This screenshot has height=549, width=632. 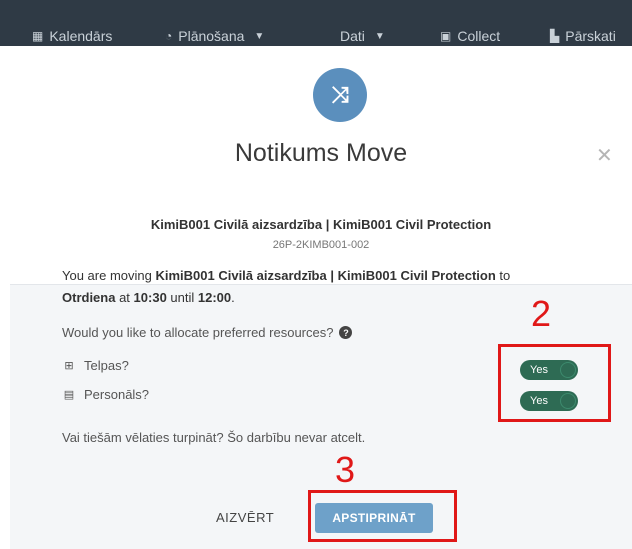 I want to click on clock-icon: ◔, so click(x=169, y=36).